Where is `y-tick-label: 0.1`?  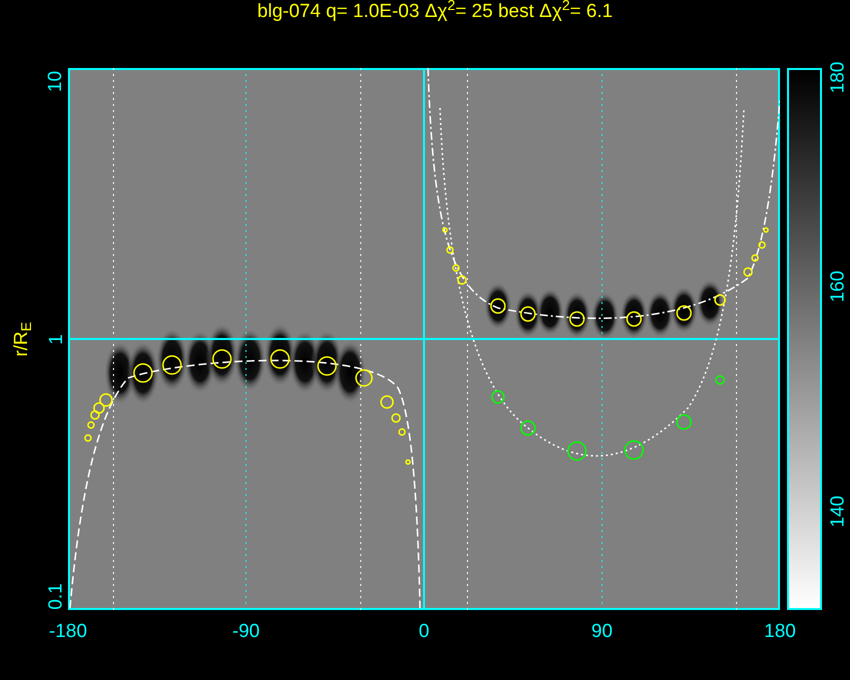 y-tick-label: 0.1 is located at coordinates (56, 596).